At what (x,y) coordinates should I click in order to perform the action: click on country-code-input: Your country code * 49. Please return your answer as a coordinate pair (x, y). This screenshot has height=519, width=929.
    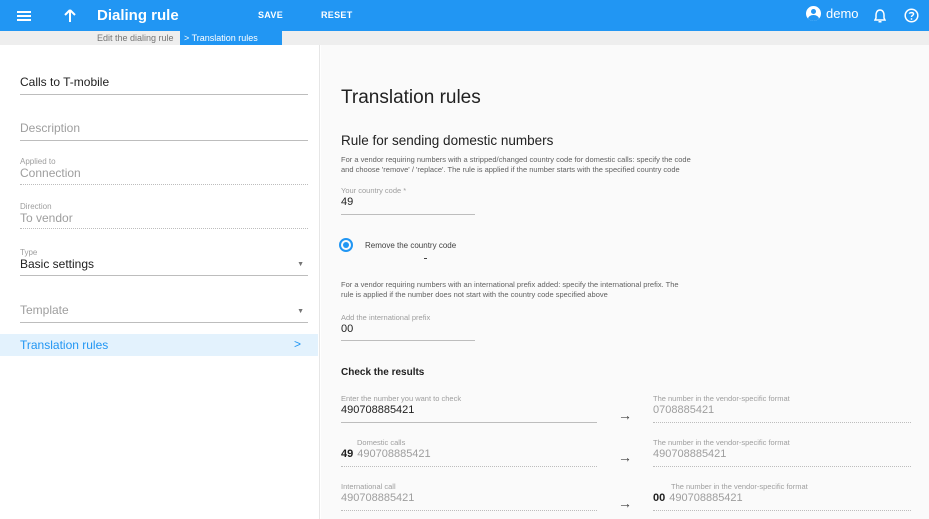
    Looking at the image, I should click on (408, 200).